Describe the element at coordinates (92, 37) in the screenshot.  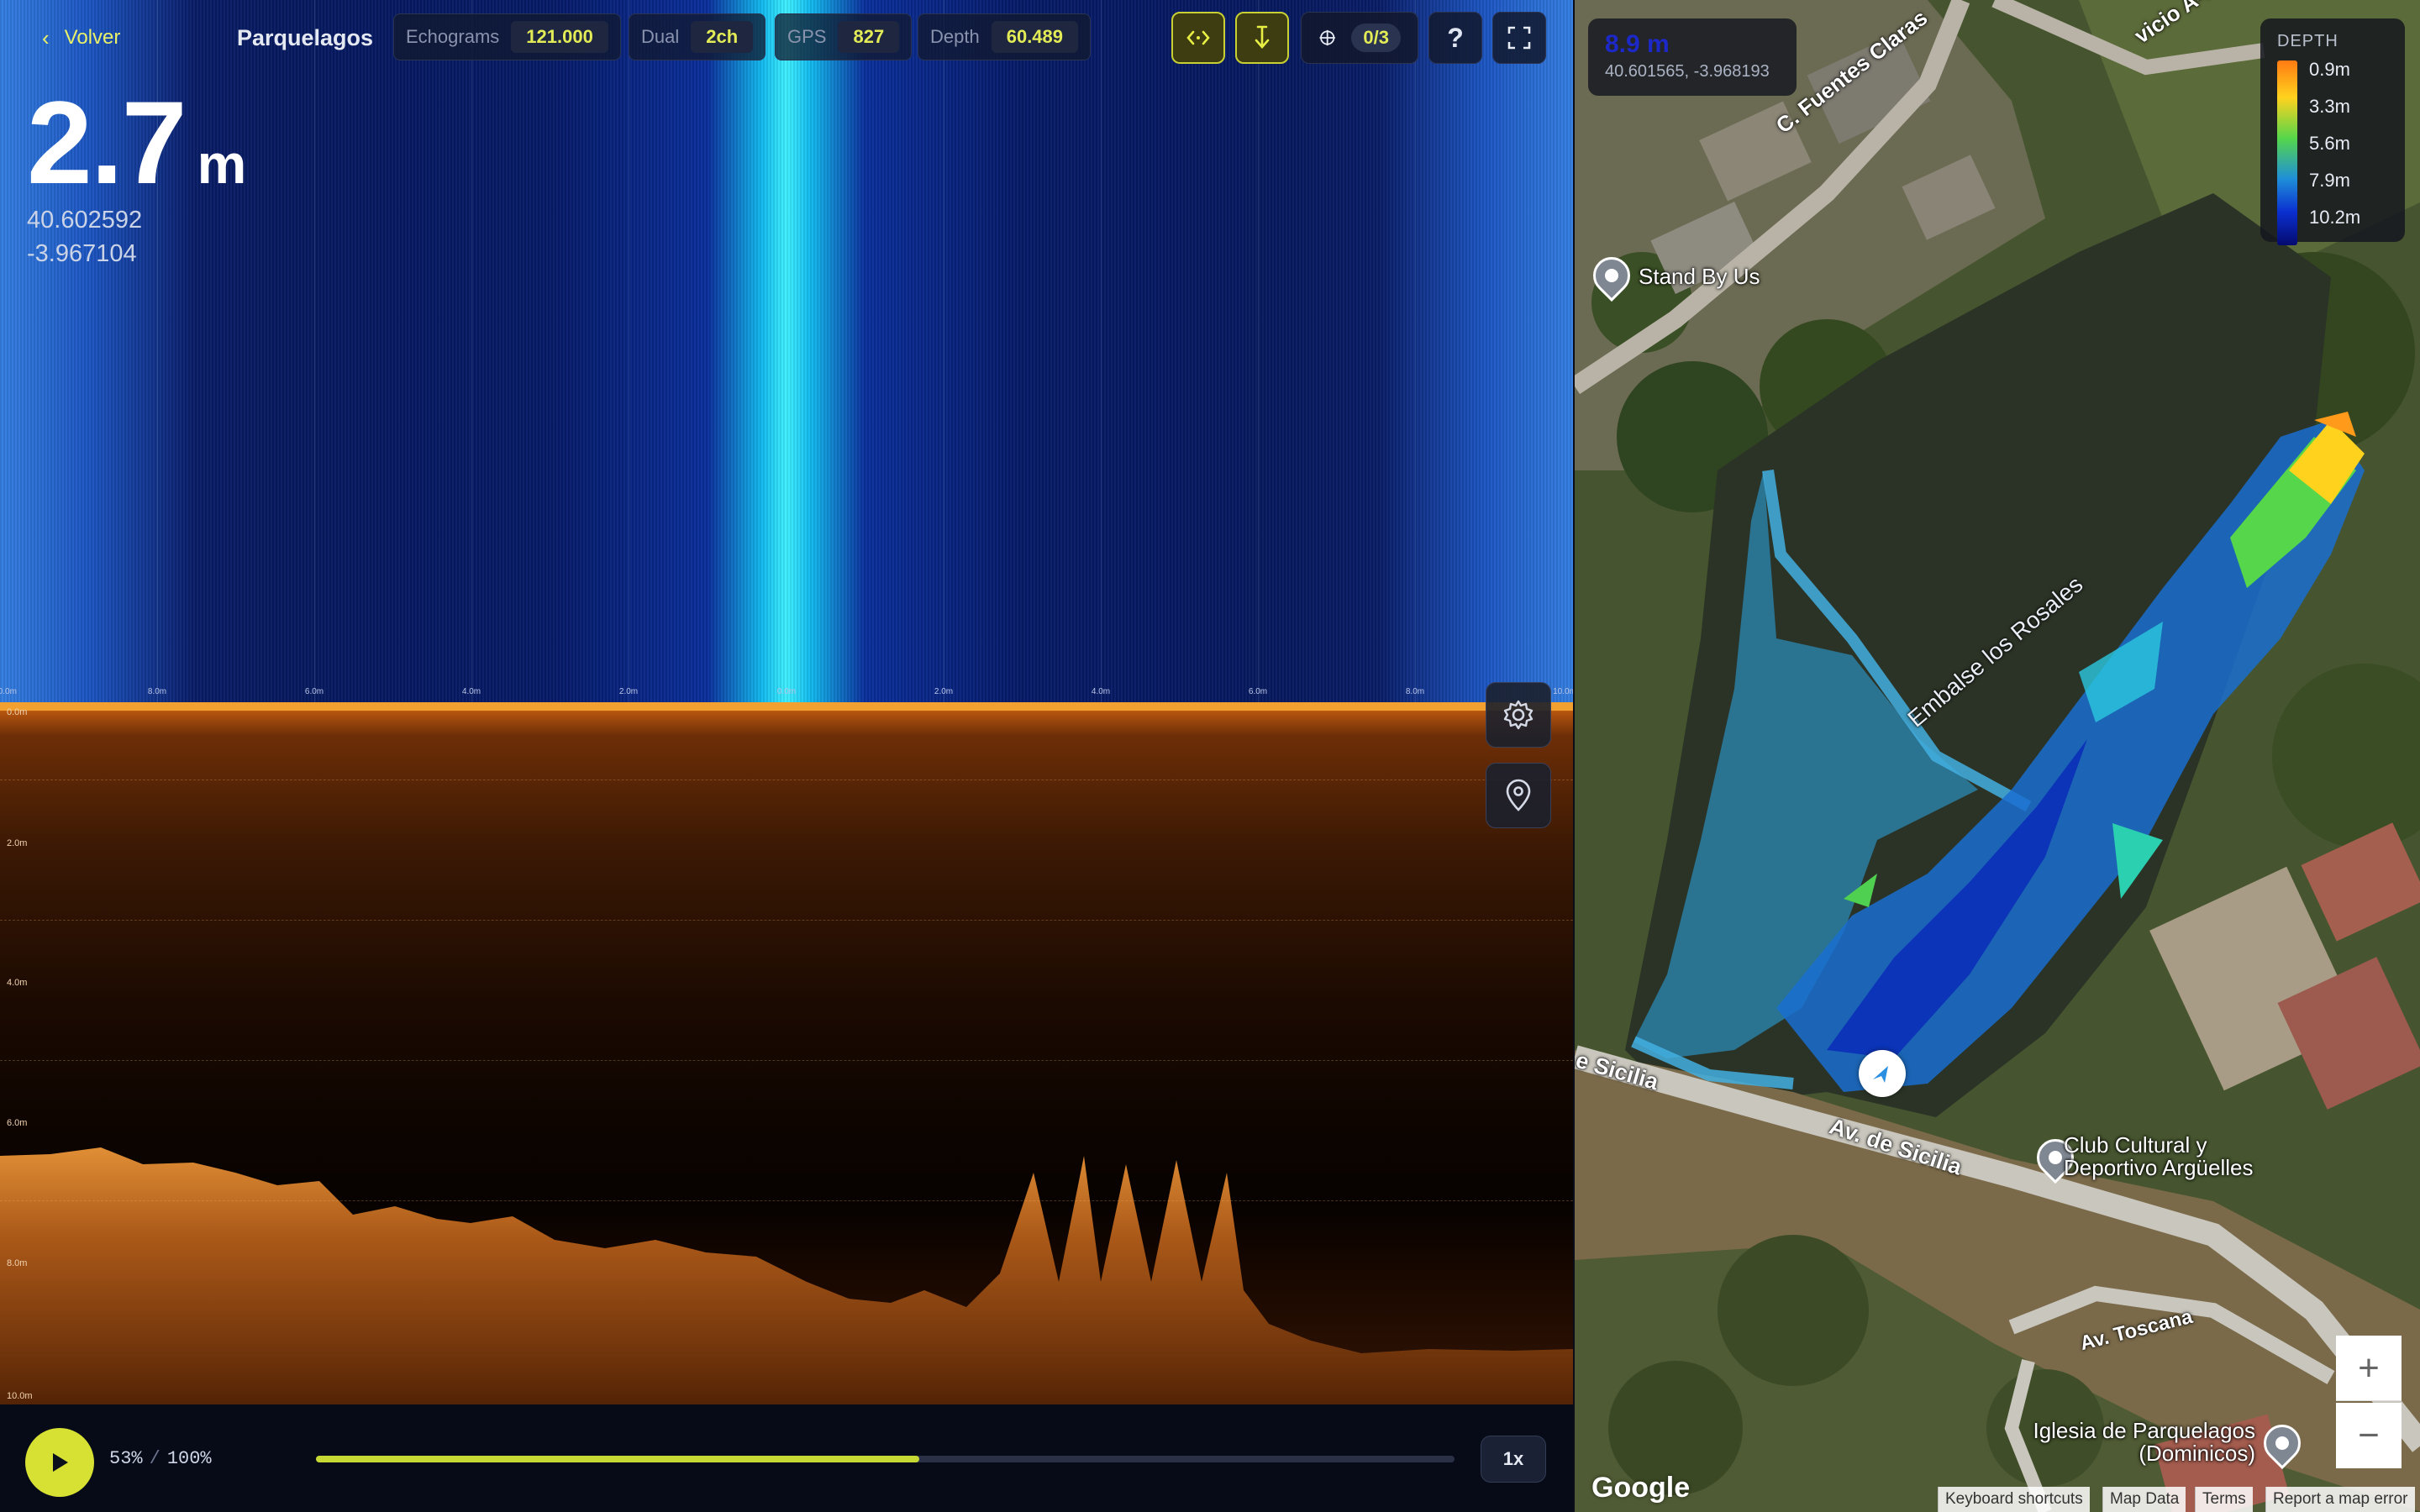
I see `back-label: Volver` at that location.